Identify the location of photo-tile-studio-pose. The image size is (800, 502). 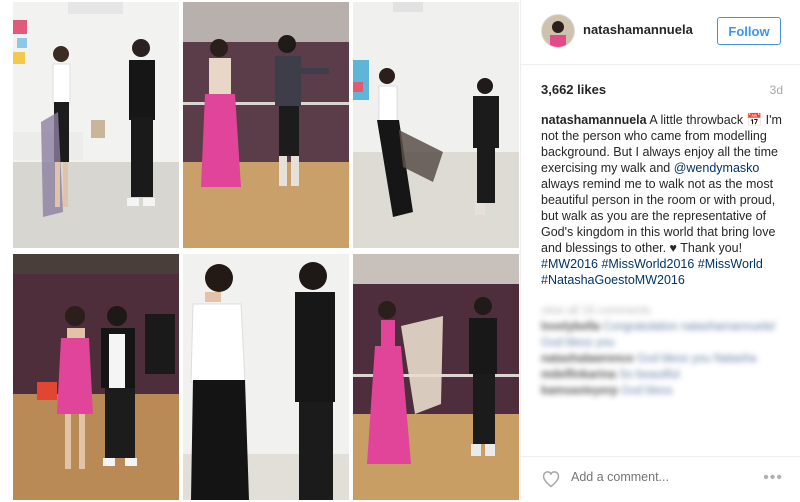
(96, 125).